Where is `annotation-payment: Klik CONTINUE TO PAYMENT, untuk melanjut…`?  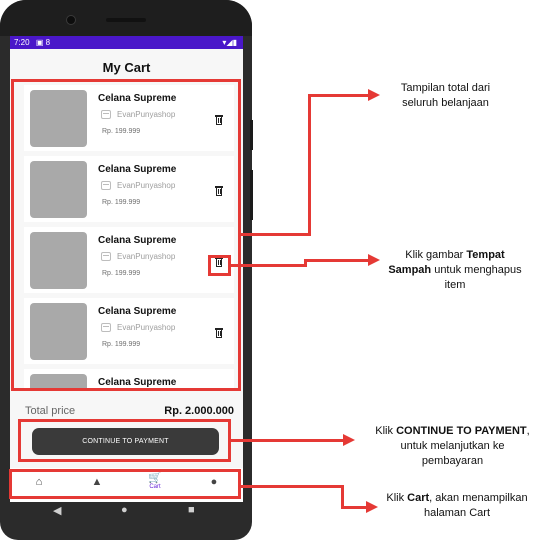
annotation-payment: Klik CONTINUE TO PAYMENT, untuk melanjut… is located at coordinates (452, 446).